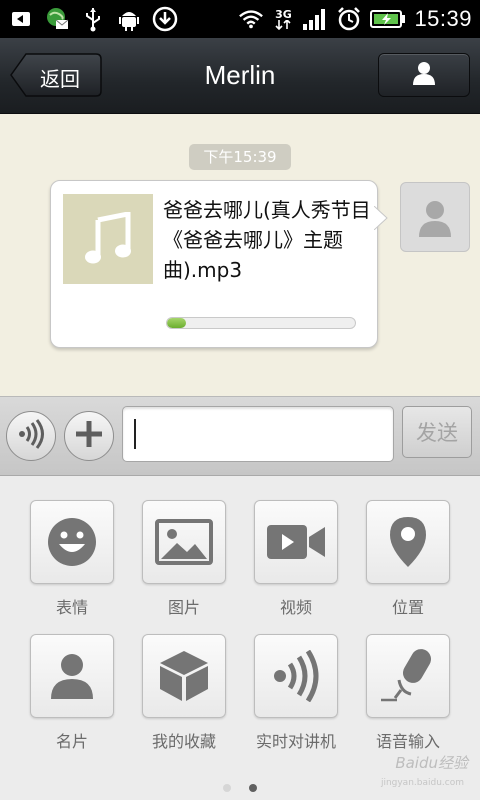  What do you see at coordinates (388, 19) in the screenshot?
I see `battery-charging-icon` at bounding box center [388, 19].